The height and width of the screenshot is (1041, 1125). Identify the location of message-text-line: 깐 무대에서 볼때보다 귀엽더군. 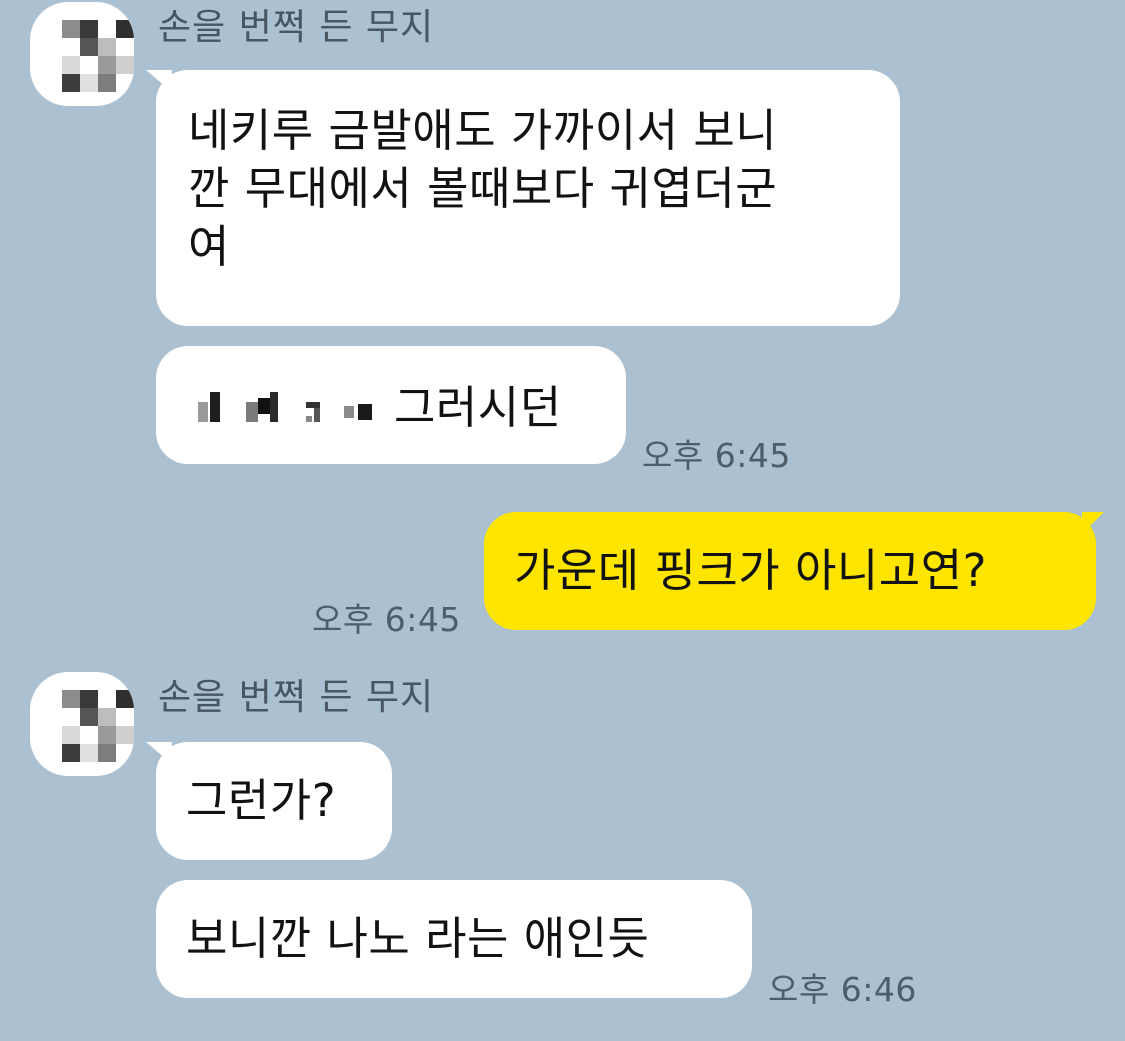
(483, 188).